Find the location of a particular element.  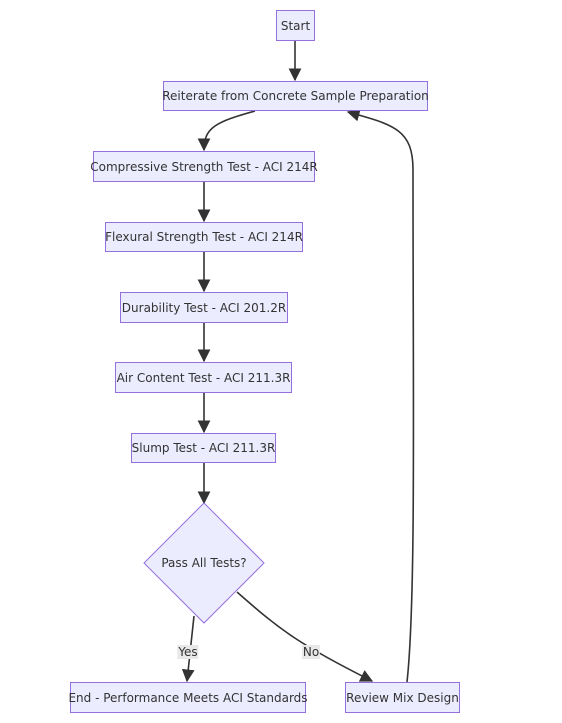

node-flexural-label: Flexural Strength Test - ACI 214R is located at coordinates (204, 237).